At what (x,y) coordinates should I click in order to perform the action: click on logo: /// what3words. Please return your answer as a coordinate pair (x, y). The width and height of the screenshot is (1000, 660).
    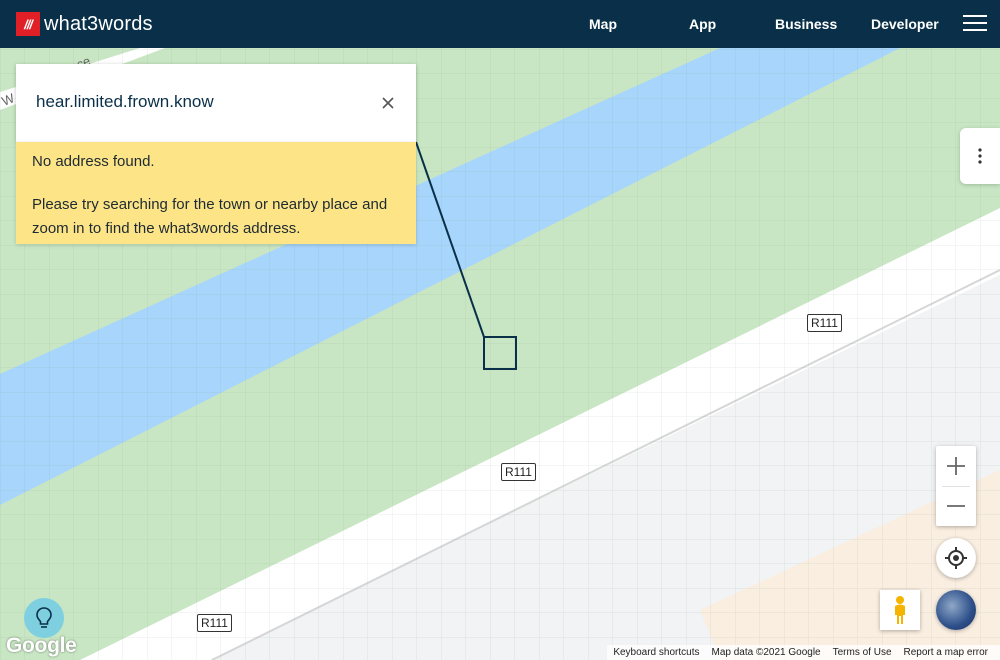
    Looking at the image, I should click on (84, 24).